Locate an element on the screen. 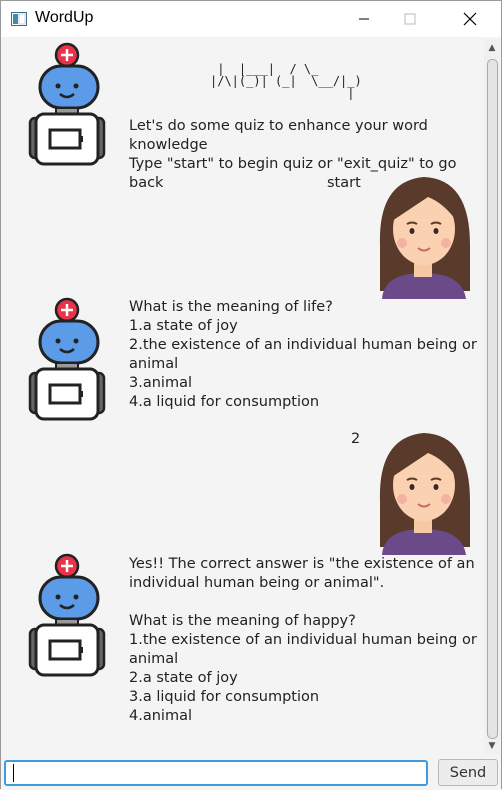 Image resolution: width=502 pixels, height=790 pixels. minimize-button is located at coordinates (364, 19).